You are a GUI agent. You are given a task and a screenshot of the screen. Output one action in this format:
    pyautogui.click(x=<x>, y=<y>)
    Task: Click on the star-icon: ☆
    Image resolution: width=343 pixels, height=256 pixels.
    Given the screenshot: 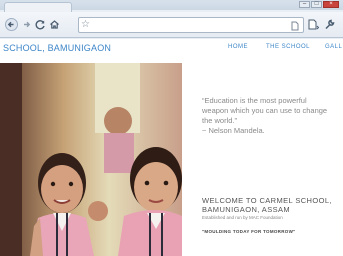 What is the action you would take?
    pyautogui.click(x=85, y=25)
    